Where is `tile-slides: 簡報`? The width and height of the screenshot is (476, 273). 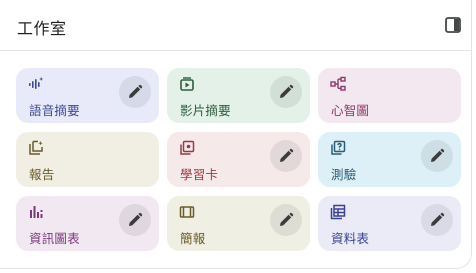
tile-slides: 簡報 is located at coordinates (238, 223).